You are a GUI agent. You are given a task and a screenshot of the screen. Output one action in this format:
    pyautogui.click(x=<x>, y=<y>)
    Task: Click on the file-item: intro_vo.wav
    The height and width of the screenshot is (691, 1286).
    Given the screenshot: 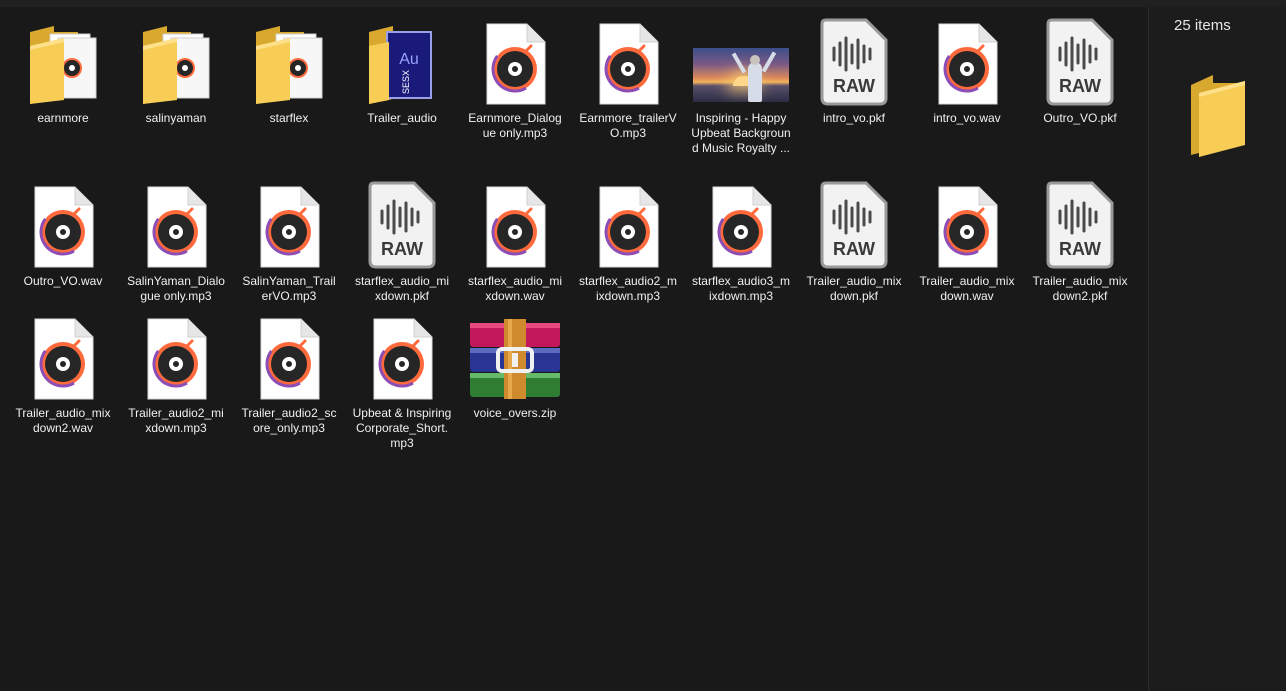 What is the action you would take?
    pyautogui.click(x=967, y=70)
    